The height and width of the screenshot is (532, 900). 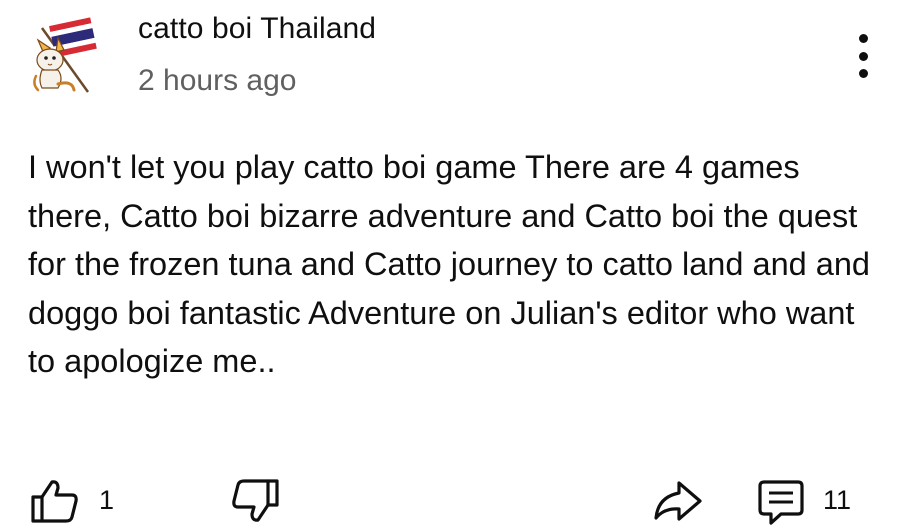 I want to click on share-arrow-icon, so click(x=678, y=501).